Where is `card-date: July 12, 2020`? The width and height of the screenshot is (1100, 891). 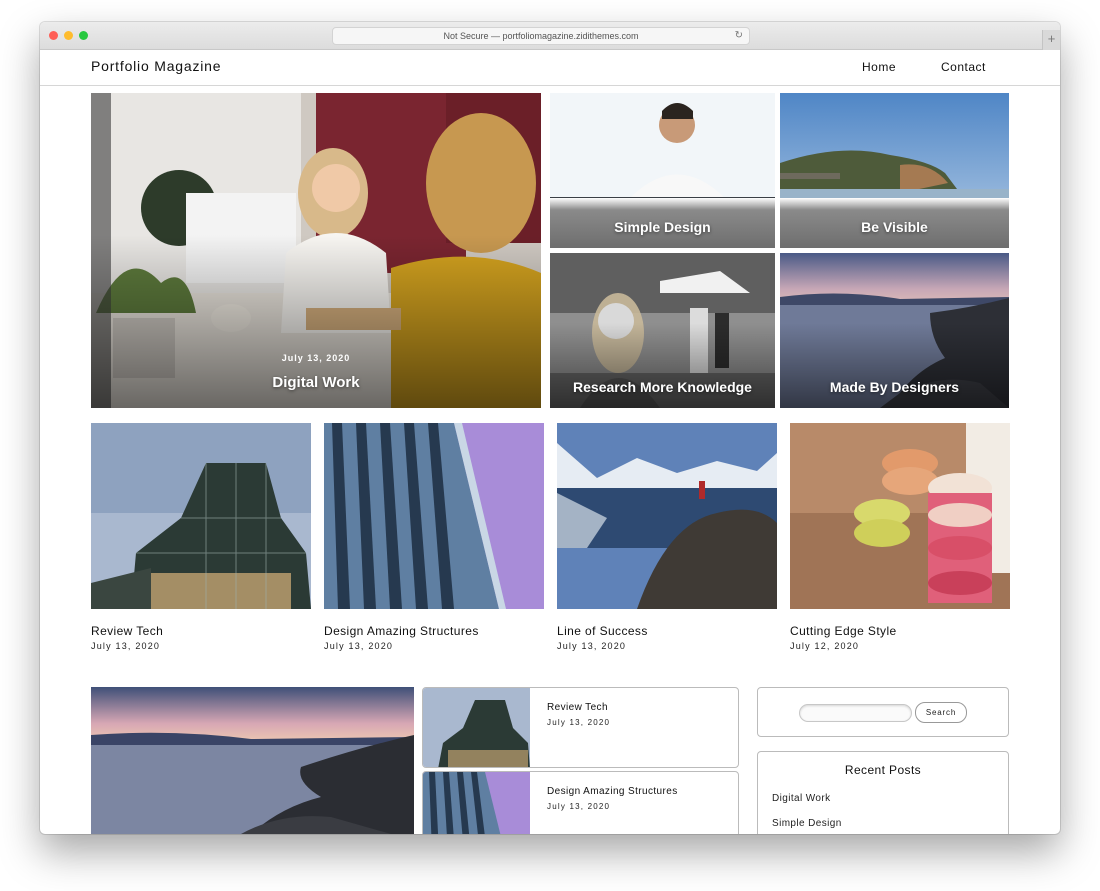
card-date: July 12, 2020 is located at coordinates (825, 646).